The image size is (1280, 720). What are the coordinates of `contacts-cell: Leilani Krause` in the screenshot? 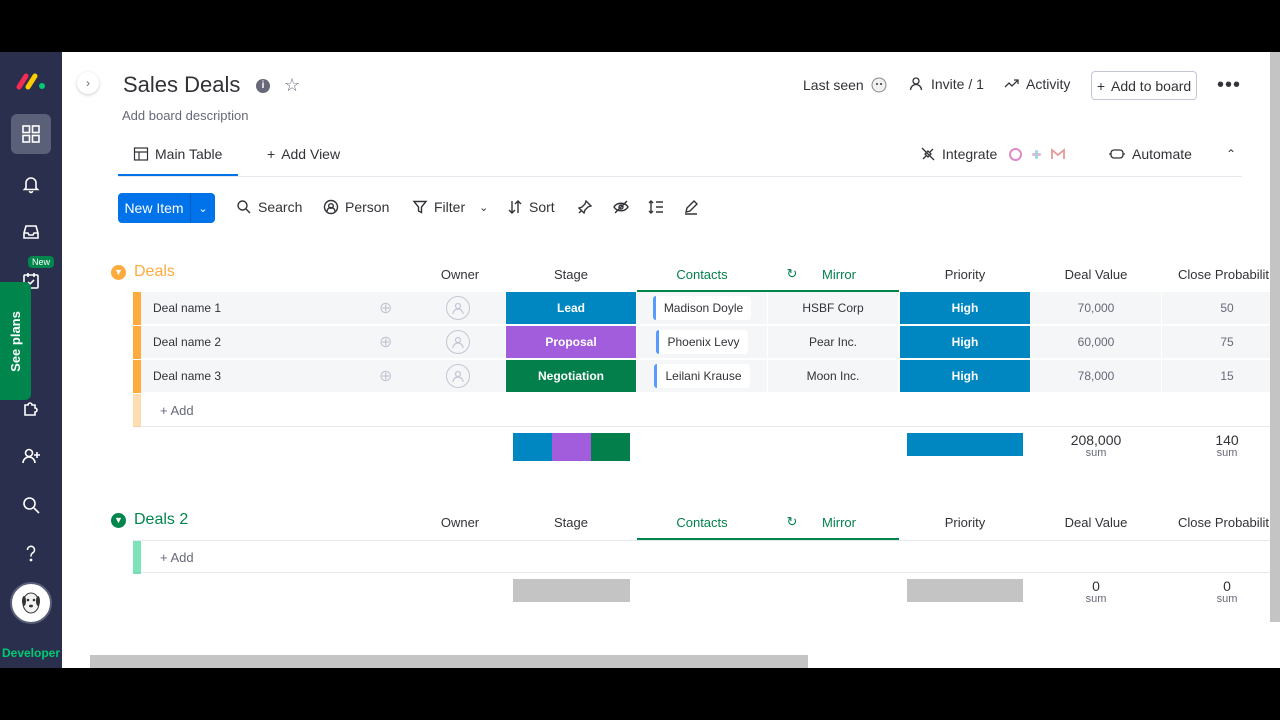 It's located at (702, 376).